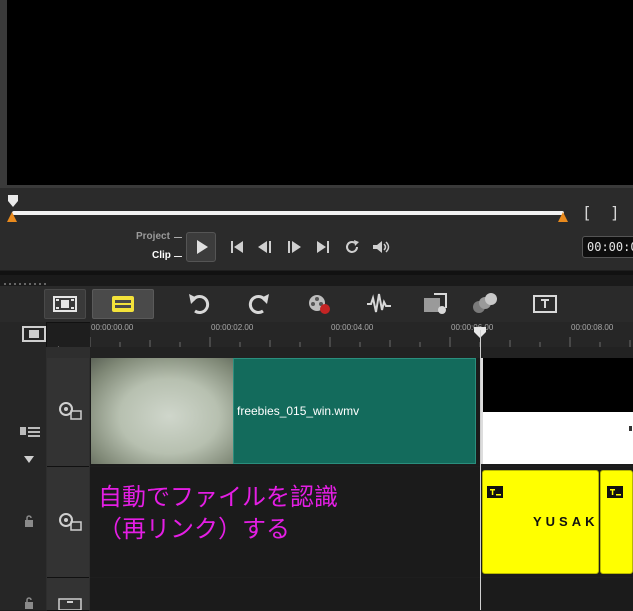 This screenshot has width=633, height=611. What do you see at coordinates (480, 470) in the screenshot?
I see `timeline-playhead-line` at bounding box center [480, 470].